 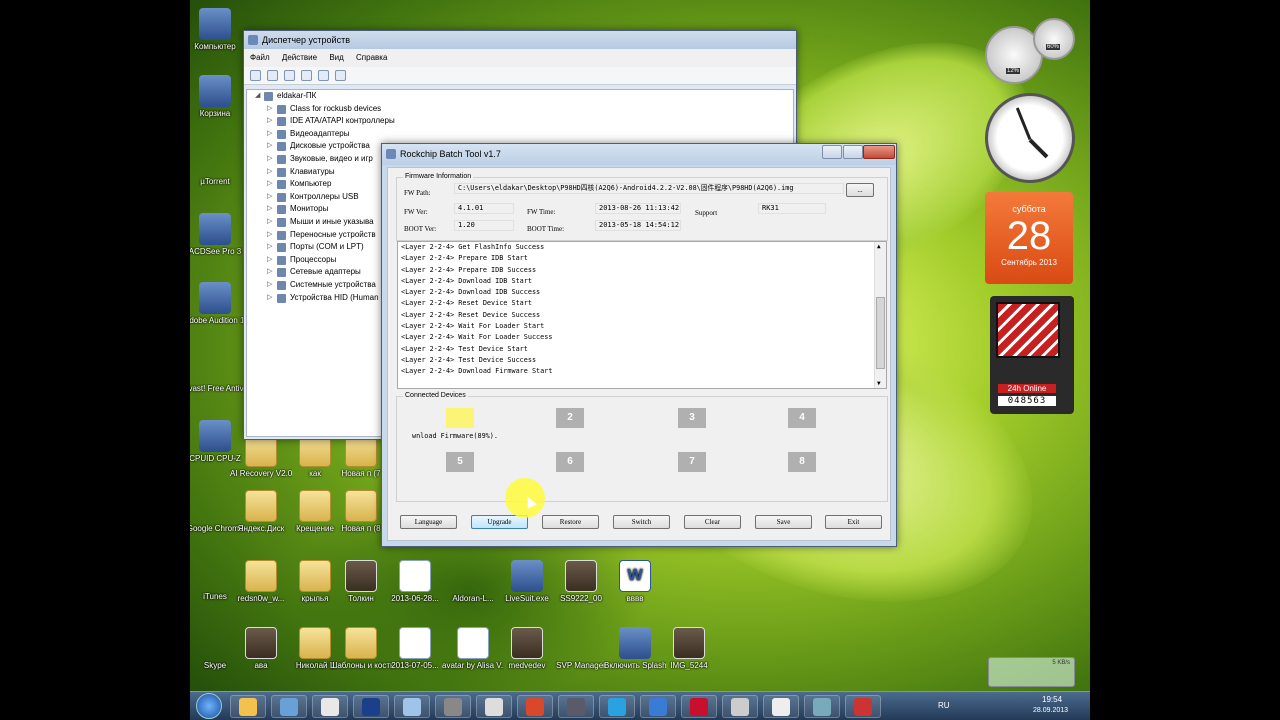 I want to click on menu-file: Файл, so click(x=260, y=57).